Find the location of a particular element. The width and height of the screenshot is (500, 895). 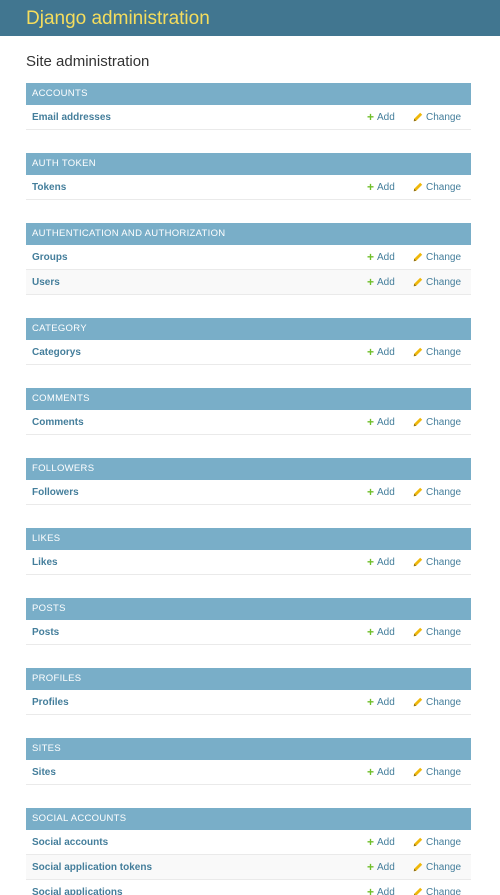

model-link: Followers is located at coordinates (196, 492).